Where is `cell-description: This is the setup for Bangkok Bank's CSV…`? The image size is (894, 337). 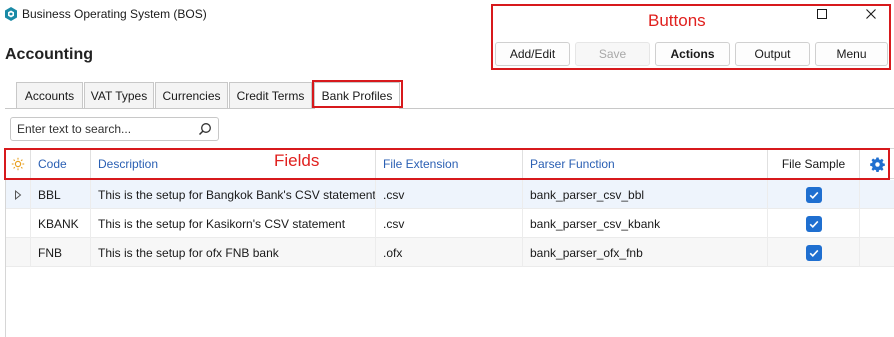
cell-description: This is the setup for Bangkok Bank's CSV… is located at coordinates (233, 194).